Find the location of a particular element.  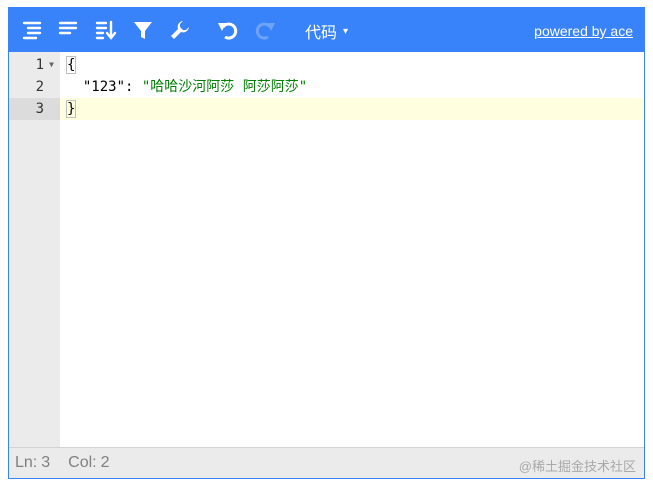

format-icon is located at coordinates (32, 30).